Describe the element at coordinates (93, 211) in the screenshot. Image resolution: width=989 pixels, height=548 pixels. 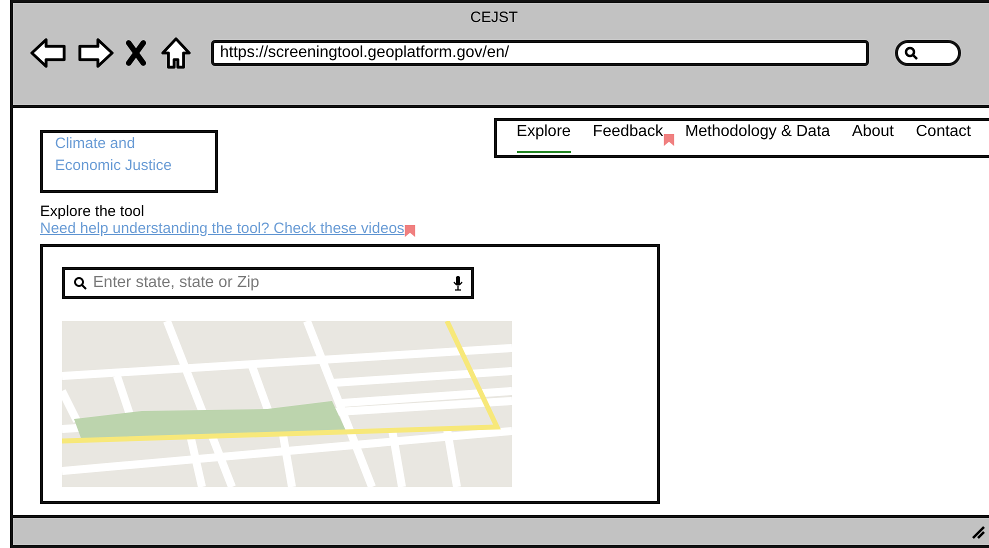
I see `section-heading: Explore the tool` at that location.